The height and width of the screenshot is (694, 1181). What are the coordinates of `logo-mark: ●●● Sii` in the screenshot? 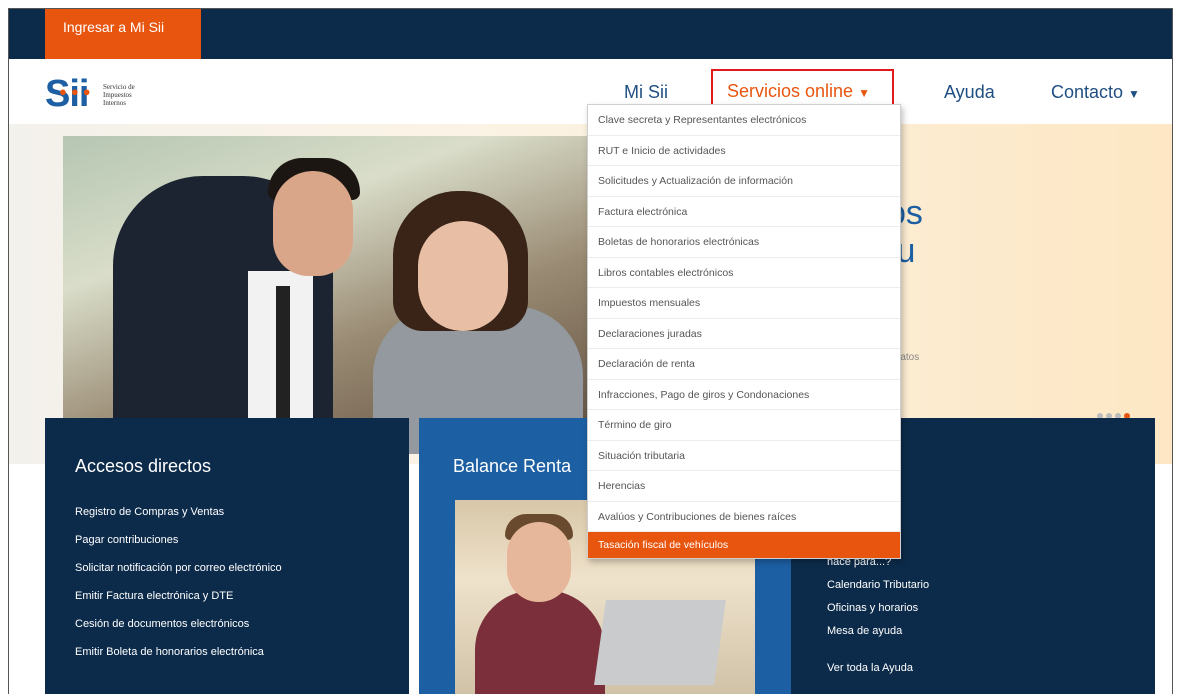 It's located at (68, 94).